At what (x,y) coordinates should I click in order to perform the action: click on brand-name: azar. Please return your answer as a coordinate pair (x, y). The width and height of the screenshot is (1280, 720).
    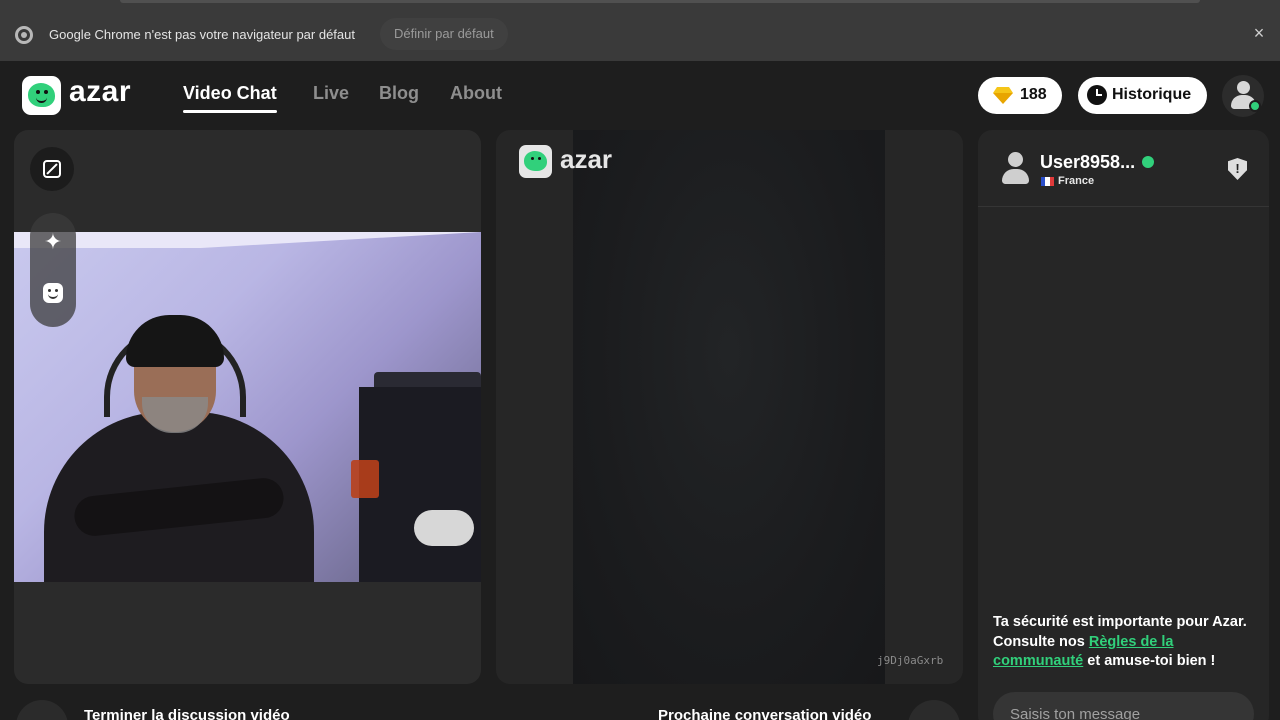
    Looking at the image, I should click on (100, 92).